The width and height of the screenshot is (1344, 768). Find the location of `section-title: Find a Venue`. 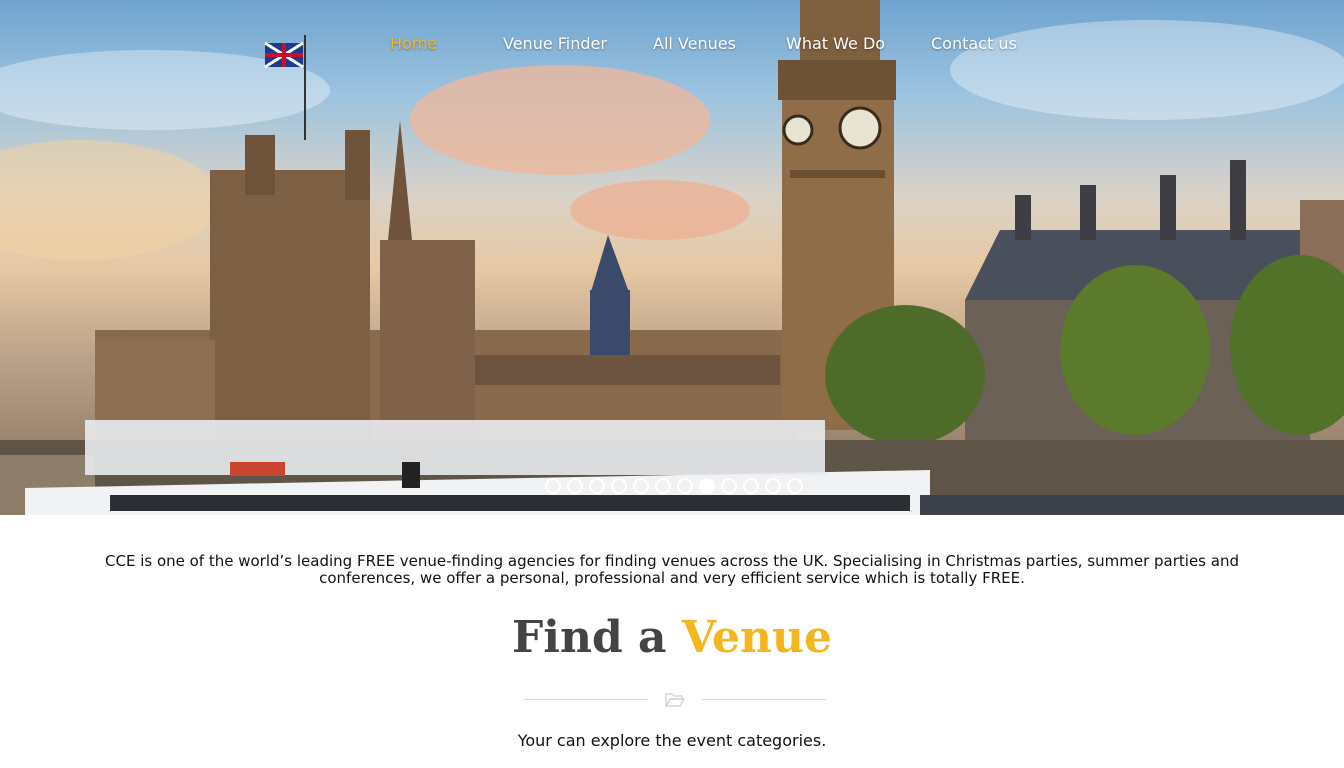

section-title: Find a Venue is located at coordinates (672, 638).